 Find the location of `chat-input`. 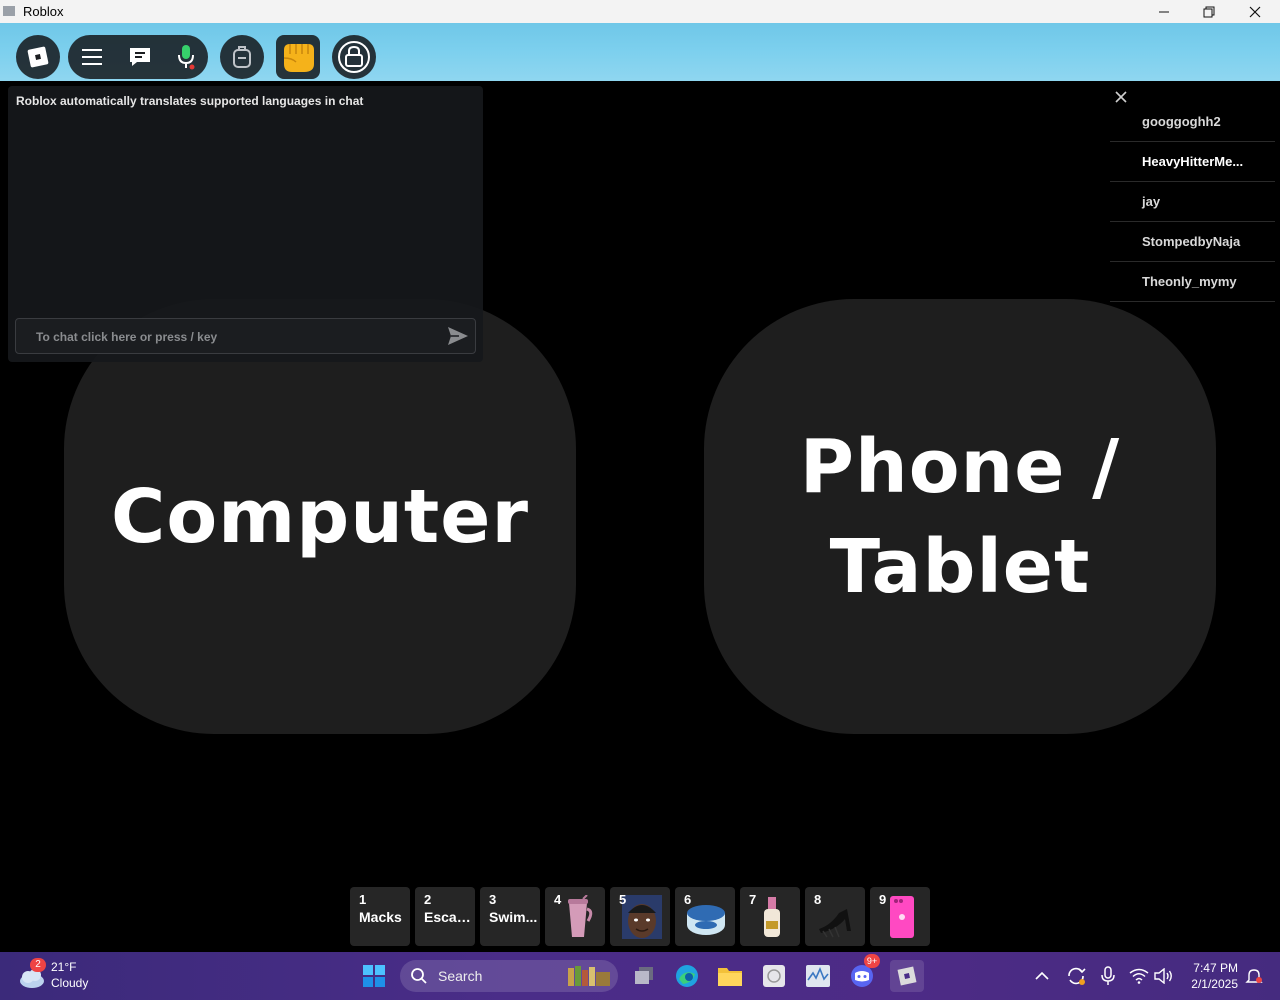

chat-input is located at coordinates (231, 337).